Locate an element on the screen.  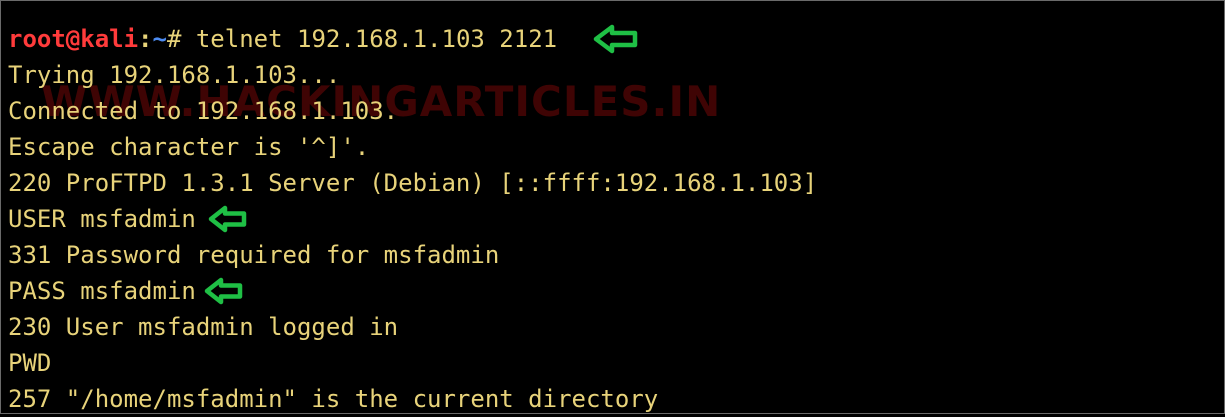
prompt-user-host: root@kali is located at coordinates (73, 39).